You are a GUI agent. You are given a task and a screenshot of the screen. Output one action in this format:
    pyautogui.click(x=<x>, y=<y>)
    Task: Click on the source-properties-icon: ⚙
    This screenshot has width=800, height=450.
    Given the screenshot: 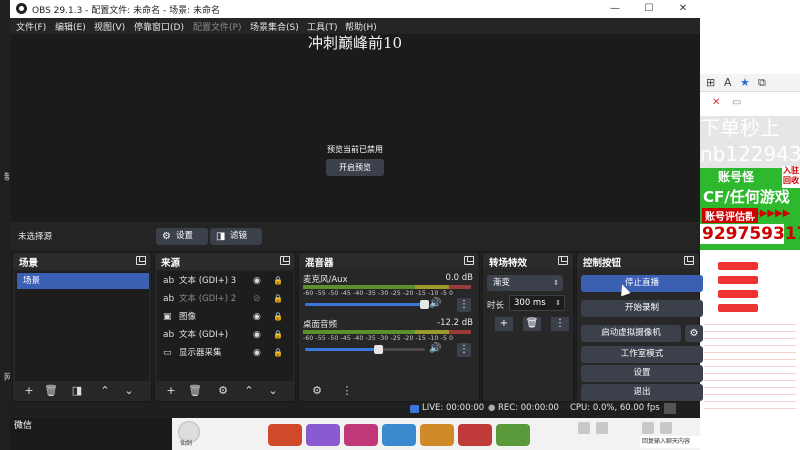 What is the action you would take?
    pyautogui.click(x=223, y=391)
    